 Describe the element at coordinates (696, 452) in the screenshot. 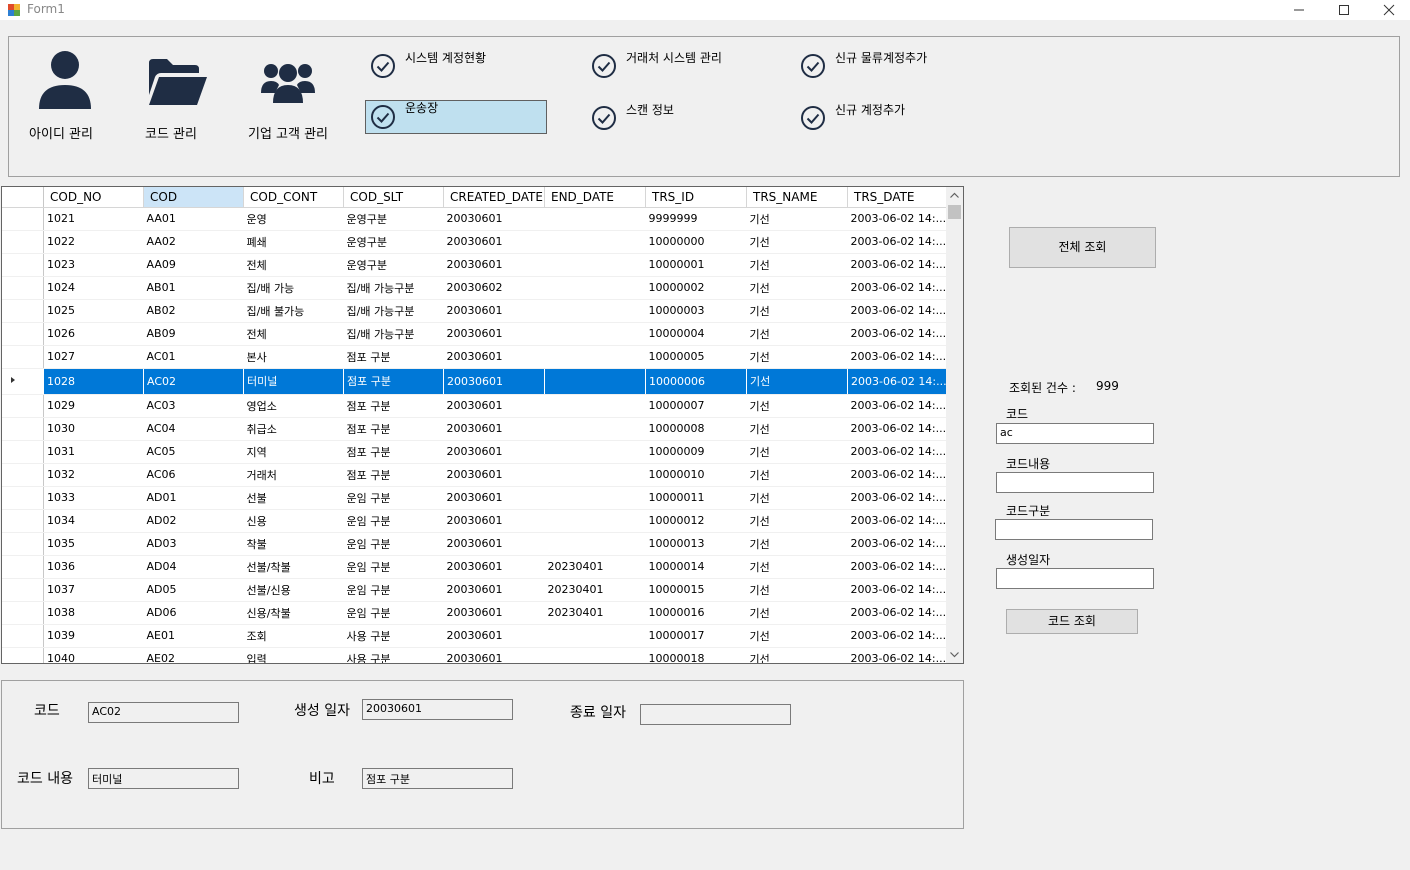

I see `table-cell: 10000009` at that location.